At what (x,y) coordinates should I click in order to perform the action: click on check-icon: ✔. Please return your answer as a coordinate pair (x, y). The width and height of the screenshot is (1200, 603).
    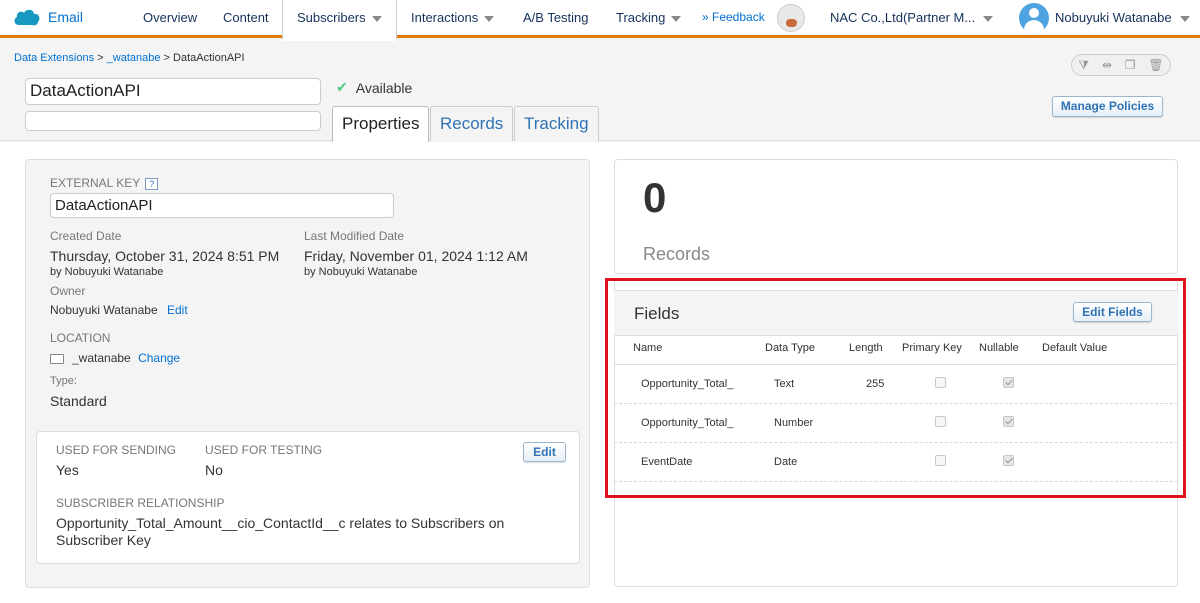
    Looking at the image, I should click on (342, 87).